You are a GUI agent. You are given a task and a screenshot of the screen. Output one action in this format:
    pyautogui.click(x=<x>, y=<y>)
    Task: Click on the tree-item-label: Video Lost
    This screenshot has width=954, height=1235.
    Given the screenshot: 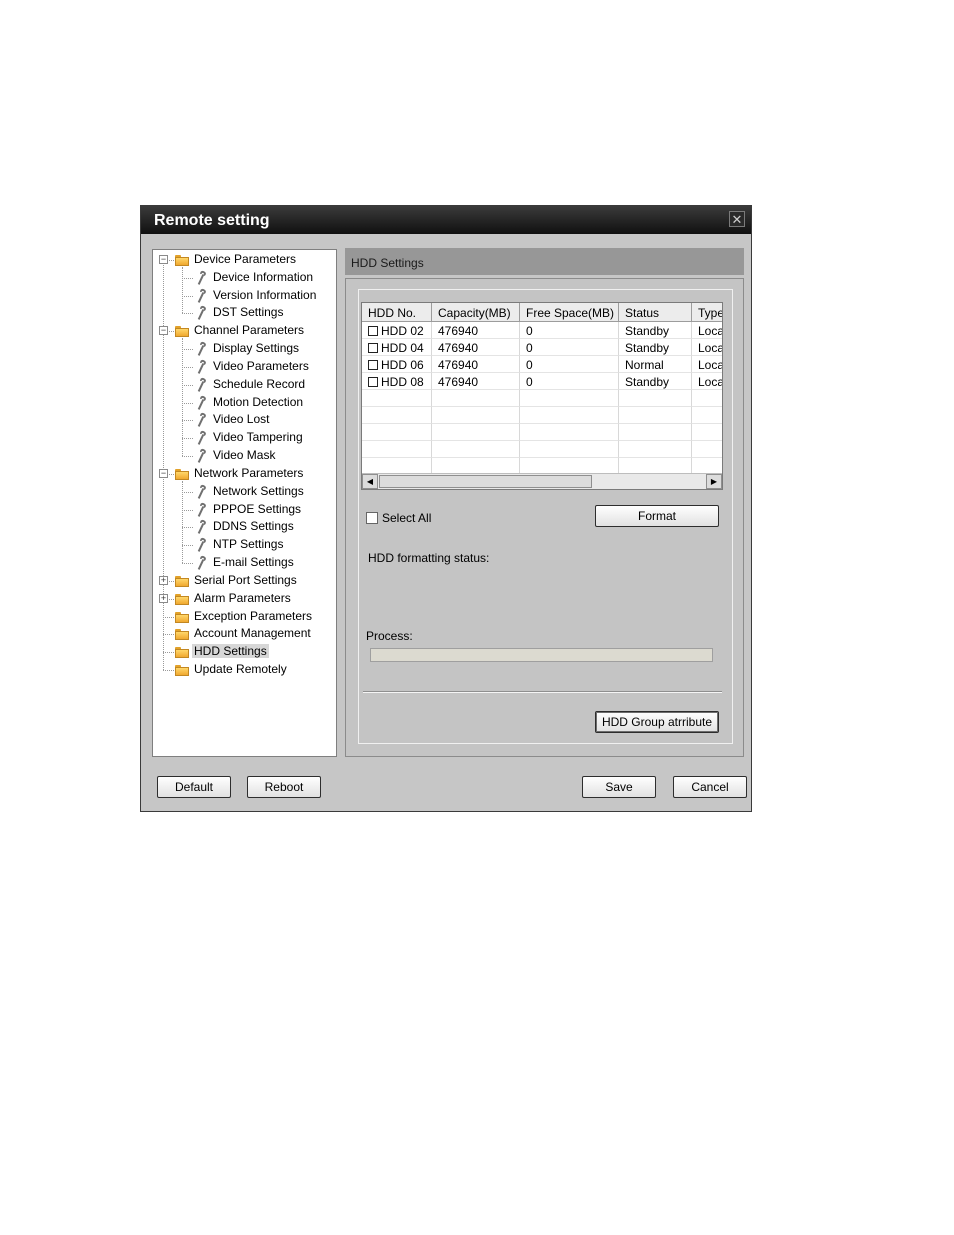 What is the action you would take?
    pyautogui.click(x=241, y=419)
    